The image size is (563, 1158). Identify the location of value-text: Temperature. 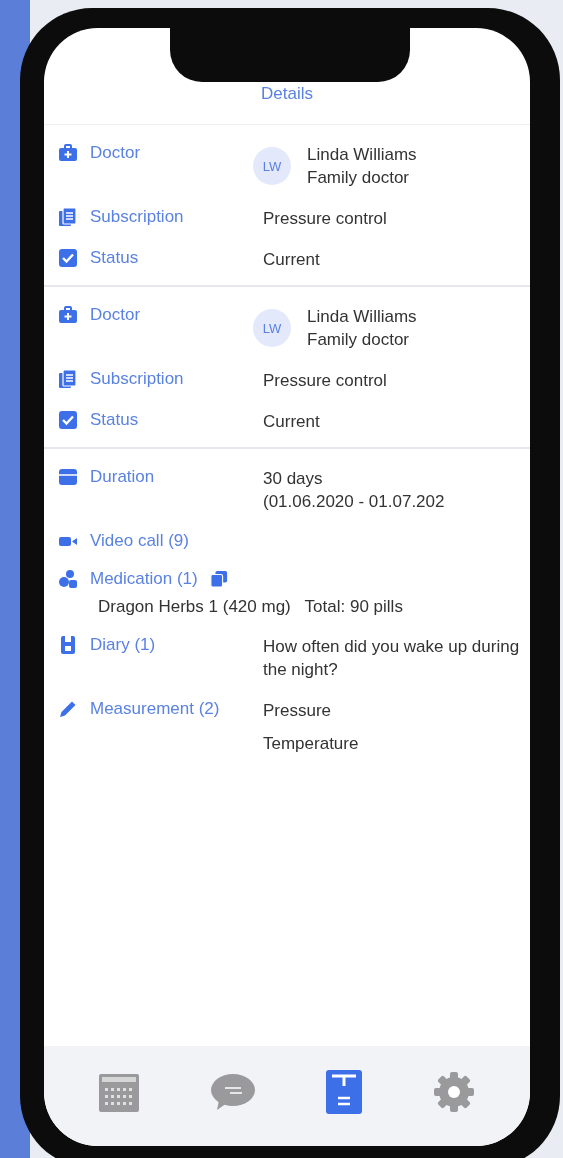
(311, 744).